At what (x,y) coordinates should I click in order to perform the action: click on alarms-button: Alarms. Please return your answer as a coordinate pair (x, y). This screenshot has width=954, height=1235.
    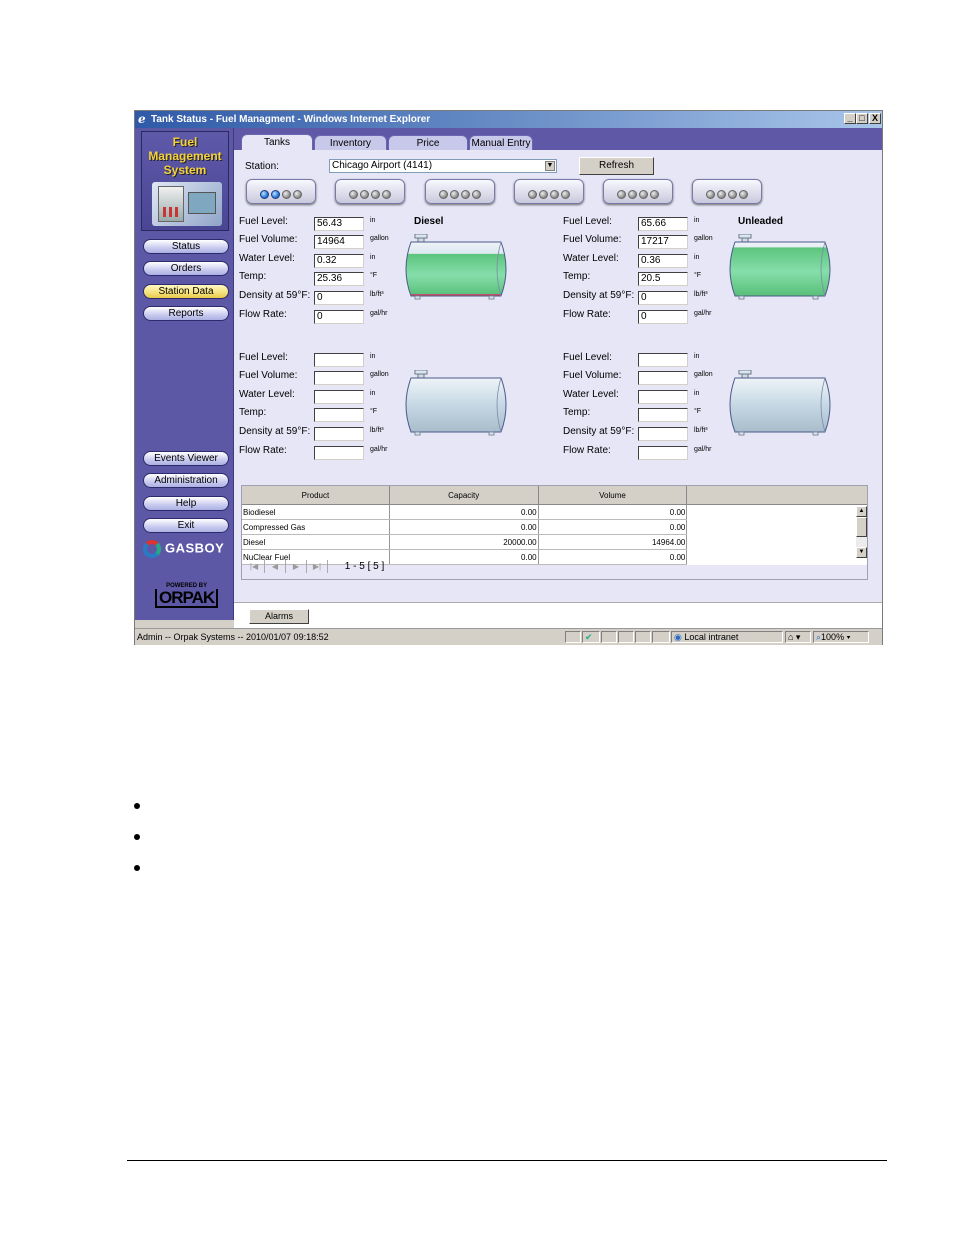
    Looking at the image, I should click on (279, 616).